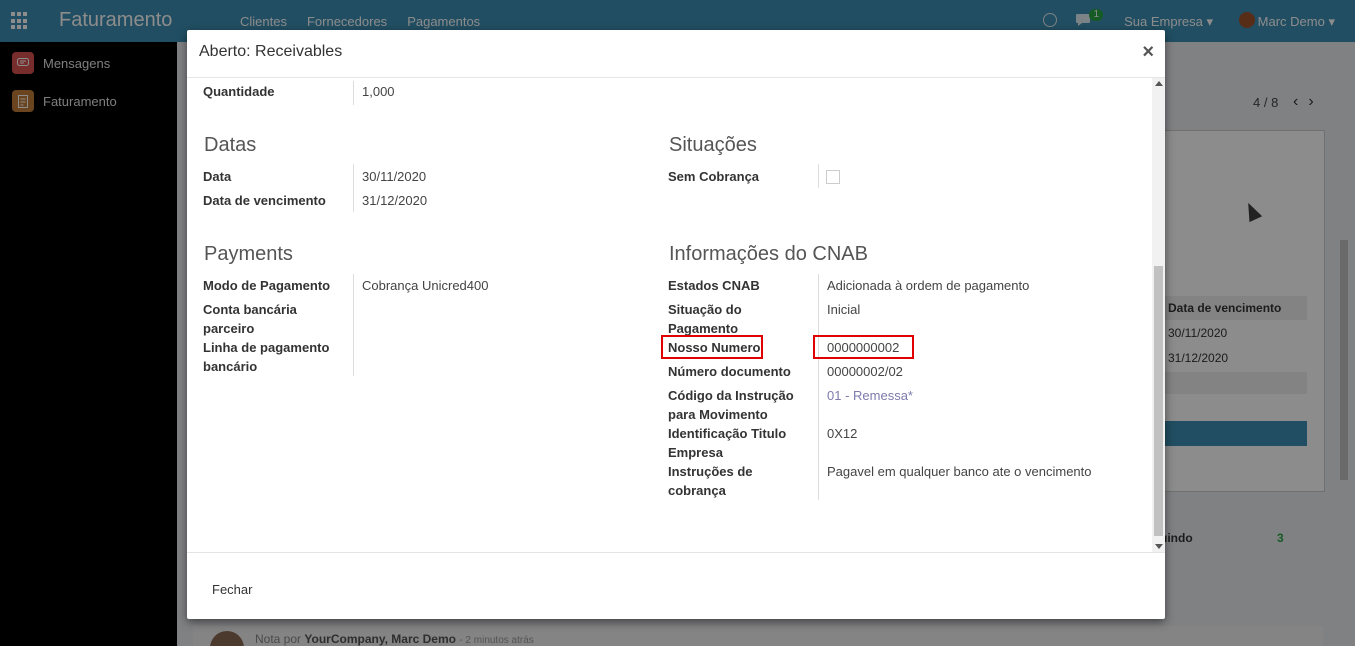 This screenshot has height=646, width=1355. What do you see at coordinates (714, 176) in the screenshot?
I see `field-label-sem-cobranca: Sem Cobrança` at bounding box center [714, 176].